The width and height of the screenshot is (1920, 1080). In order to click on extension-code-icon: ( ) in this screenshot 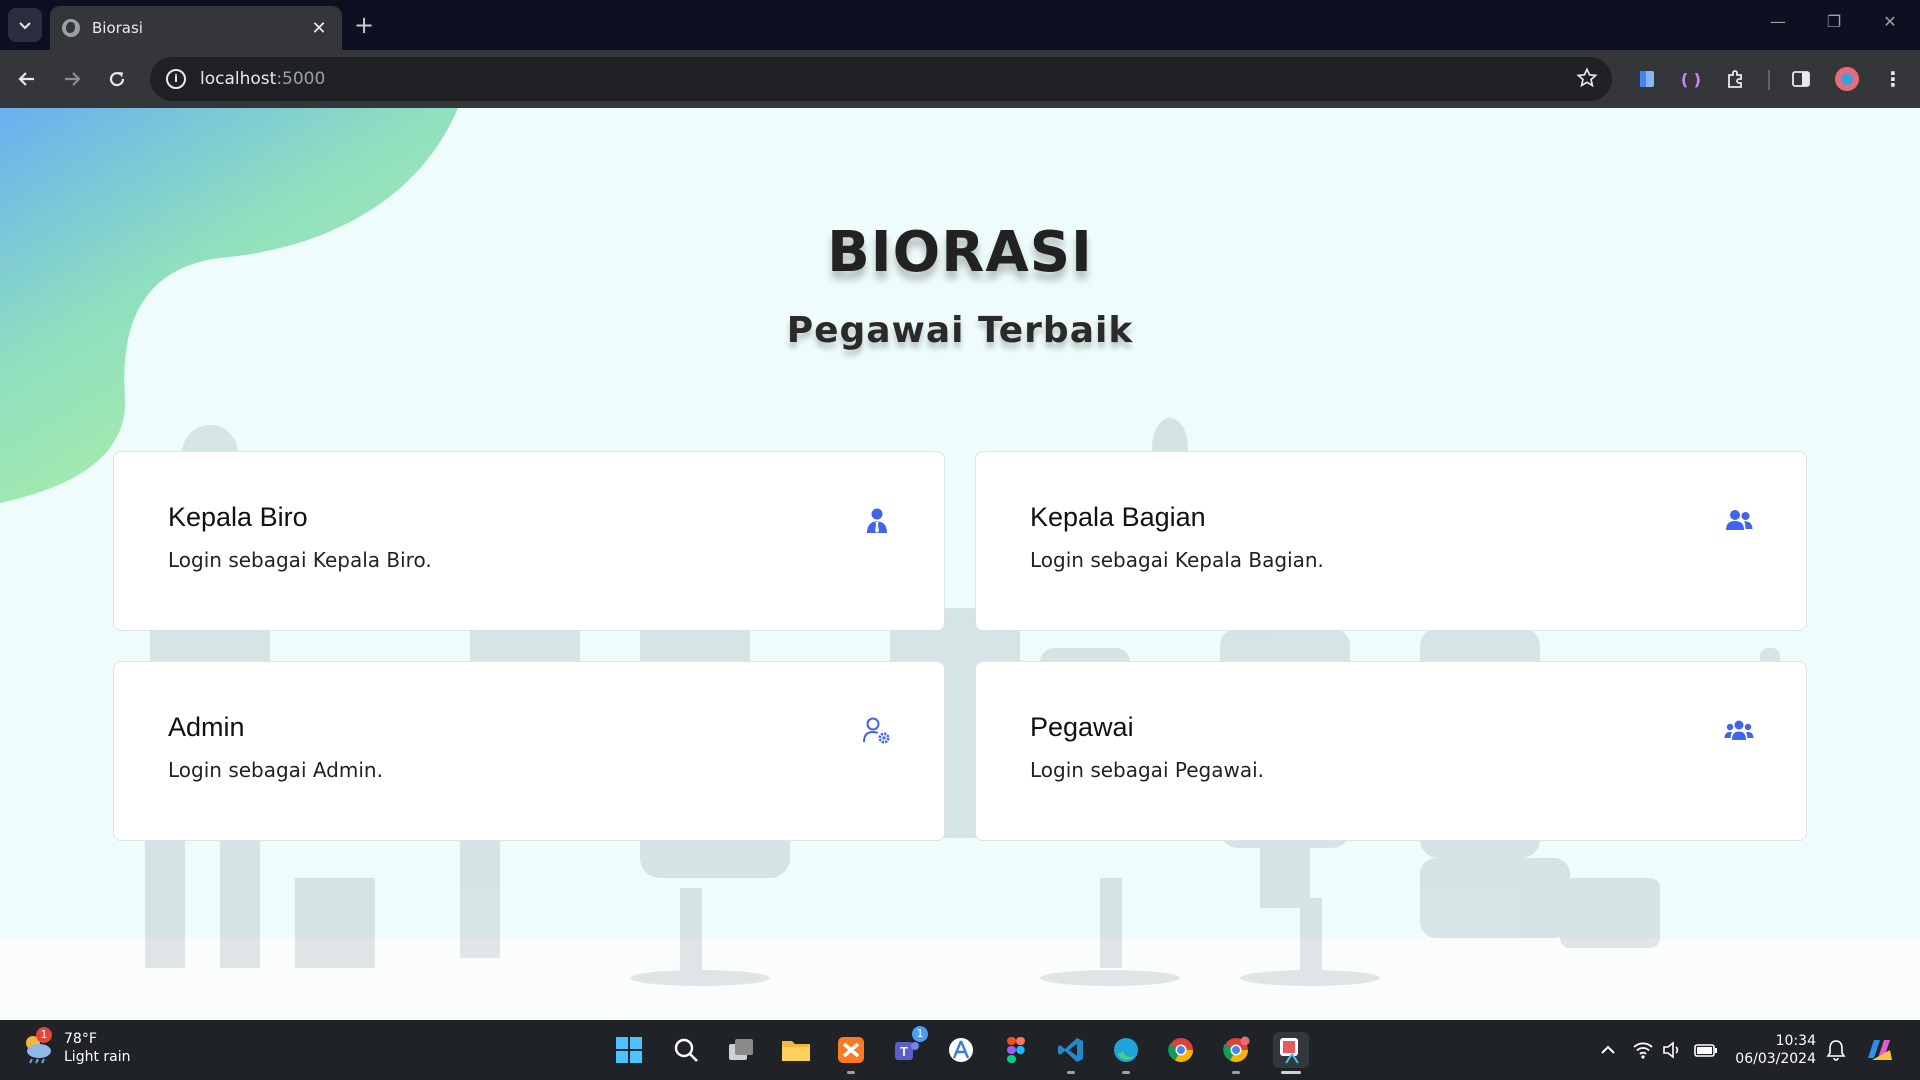, I will do `click(1691, 79)`.